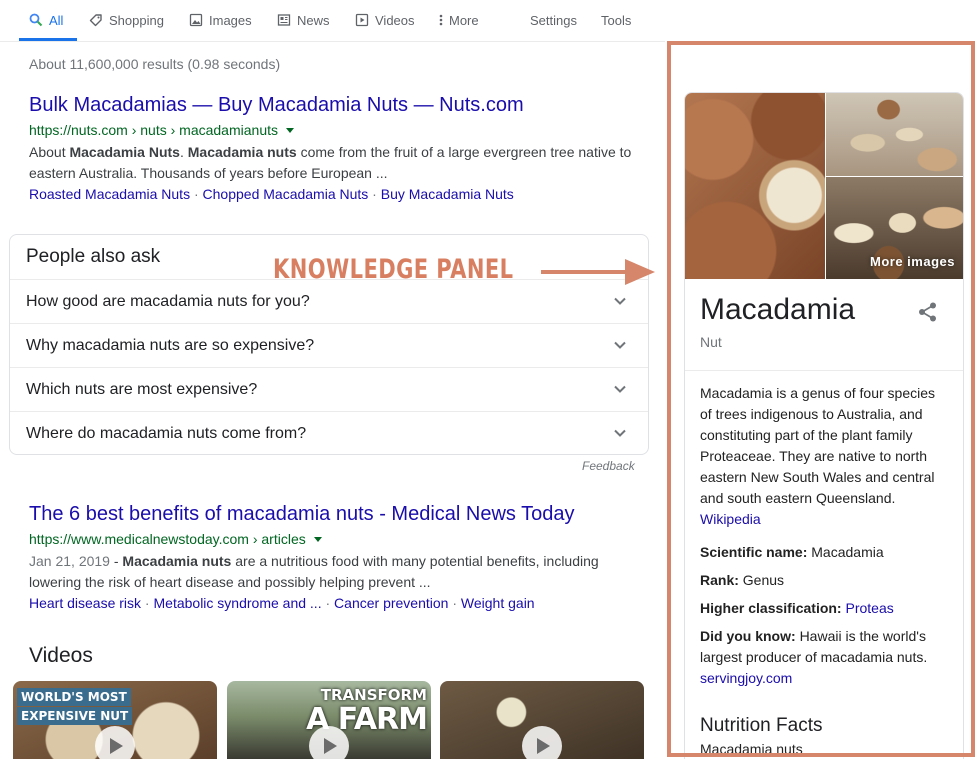 This screenshot has height=759, width=977. What do you see at coordinates (329, 389) in the screenshot?
I see `paa-question: Which nuts are most expensive?` at bounding box center [329, 389].